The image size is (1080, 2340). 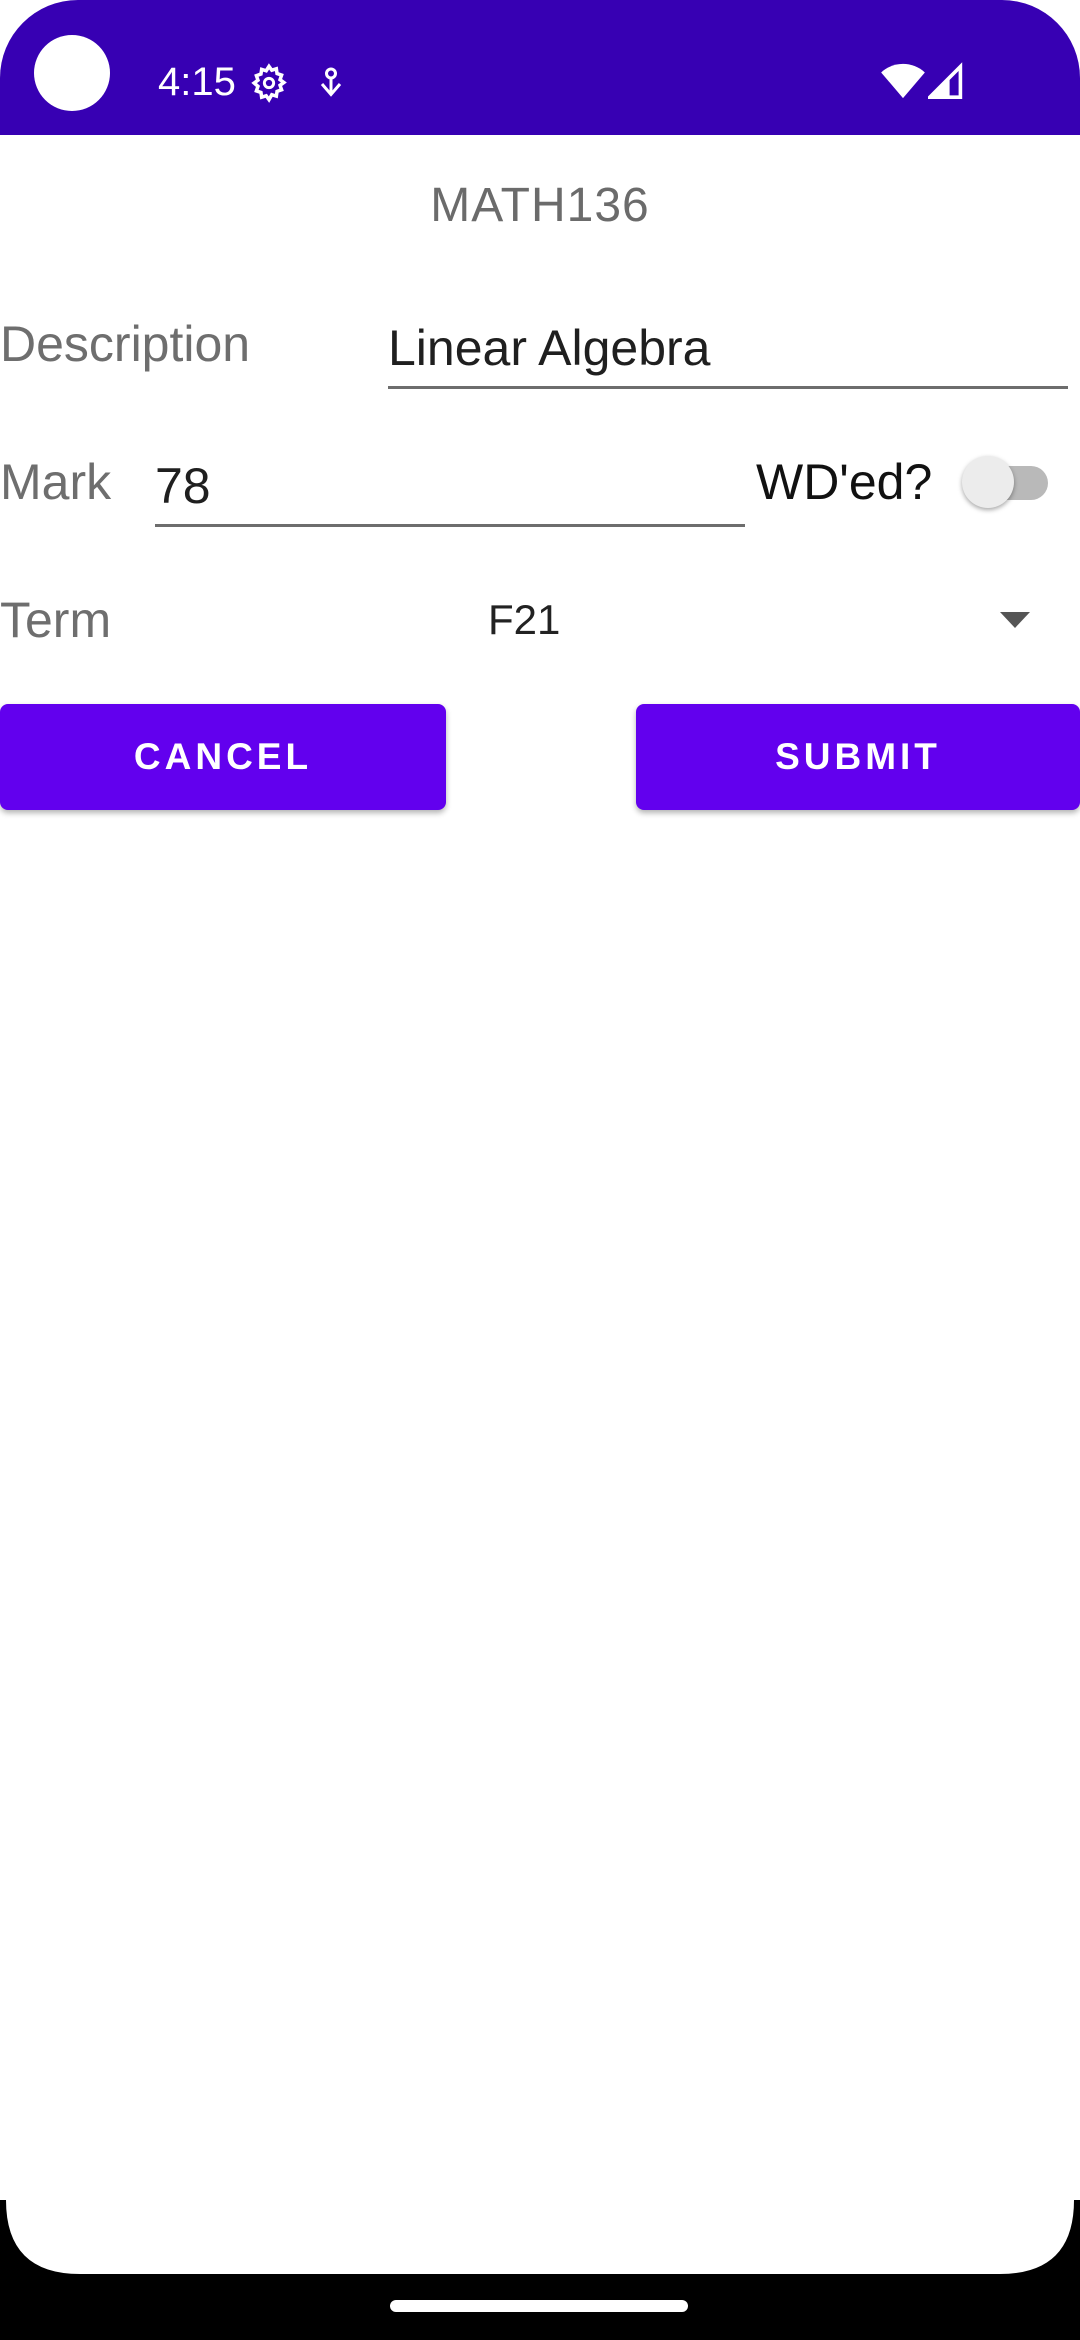 What do you see at coordinates (903, 81) in the screenshot?
I see `wifi-icon` at bounding box center [903, 81].